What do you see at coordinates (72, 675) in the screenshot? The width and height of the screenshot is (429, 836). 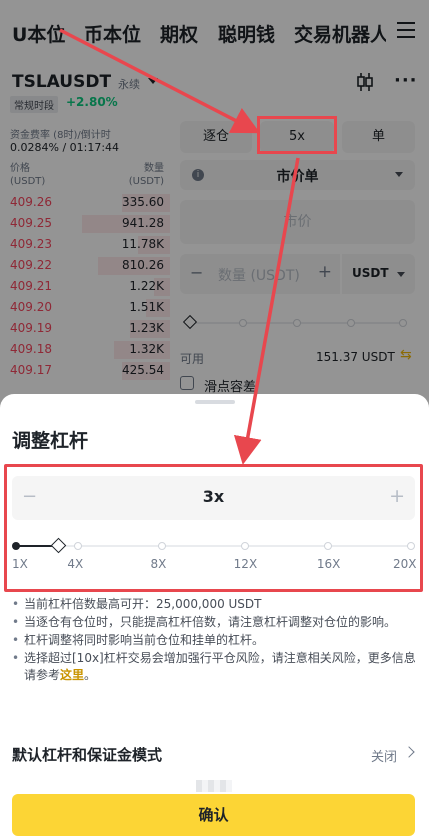 I see `here-link: 这里` at bounding box center [72, 675].